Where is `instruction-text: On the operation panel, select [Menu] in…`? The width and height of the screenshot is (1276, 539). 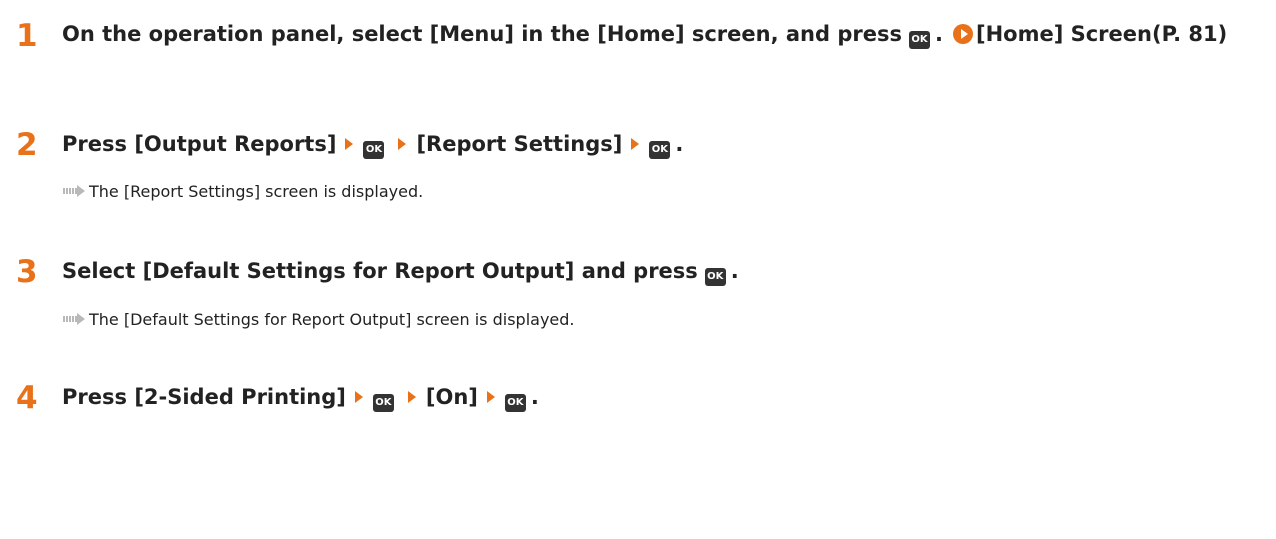 instruction-text: On the operation panel, select [Menu] in… is located at coordinates (482, 34).